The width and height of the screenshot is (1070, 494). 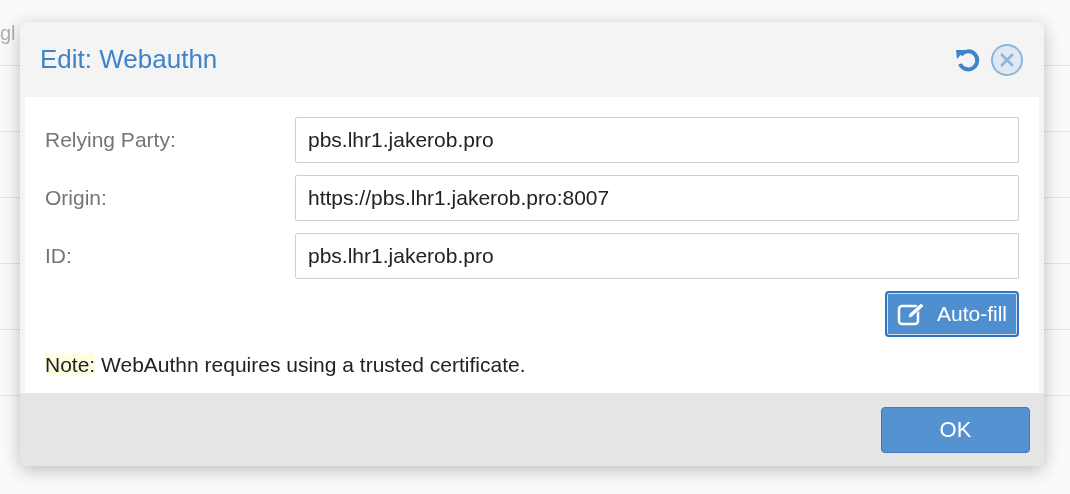 What do you see at coordinates (129, 59) in the screenshot?
I see `dialog-title: Edit: Webauthn` at bounding box center [129, 59].